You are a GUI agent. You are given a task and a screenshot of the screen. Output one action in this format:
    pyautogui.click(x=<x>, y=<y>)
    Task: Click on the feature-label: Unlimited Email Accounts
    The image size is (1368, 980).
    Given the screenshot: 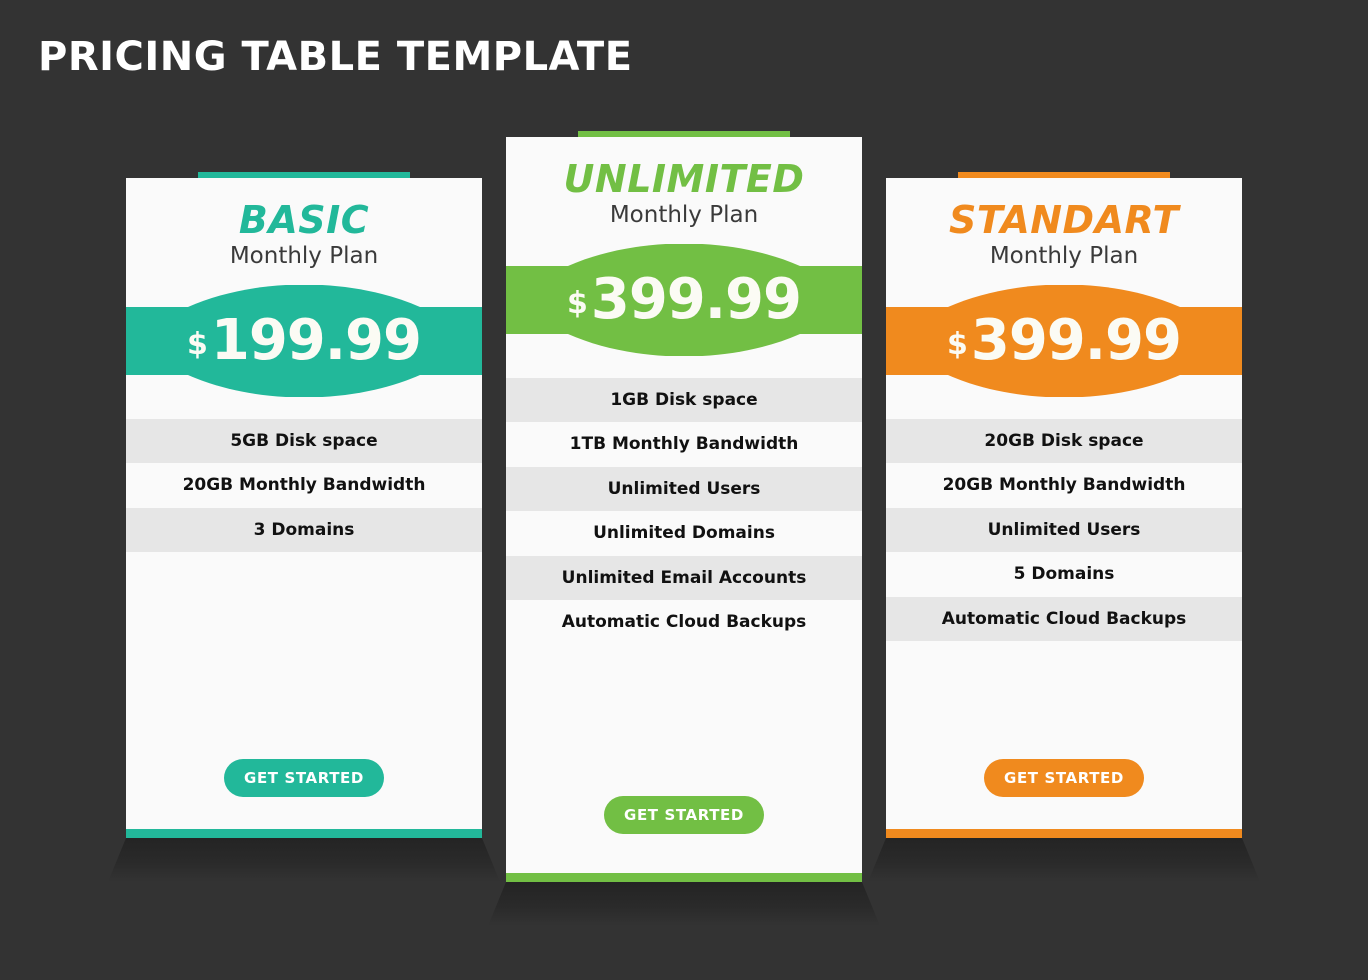 What is the action you would take?
    pyautogui.click(x=684, y=577)
    